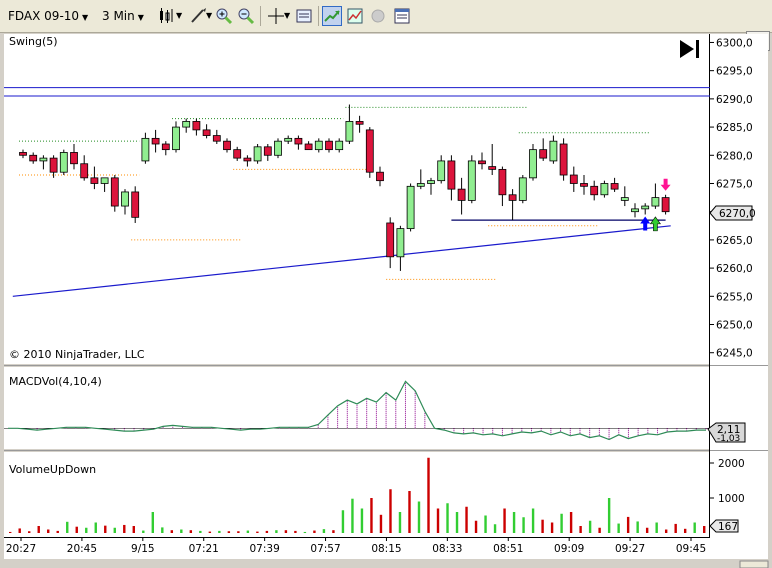  What do you see at coordinates (728, 439) in the screenshot?
I see `macd-signal-label: -1,03` at bounding box center [728, 439].